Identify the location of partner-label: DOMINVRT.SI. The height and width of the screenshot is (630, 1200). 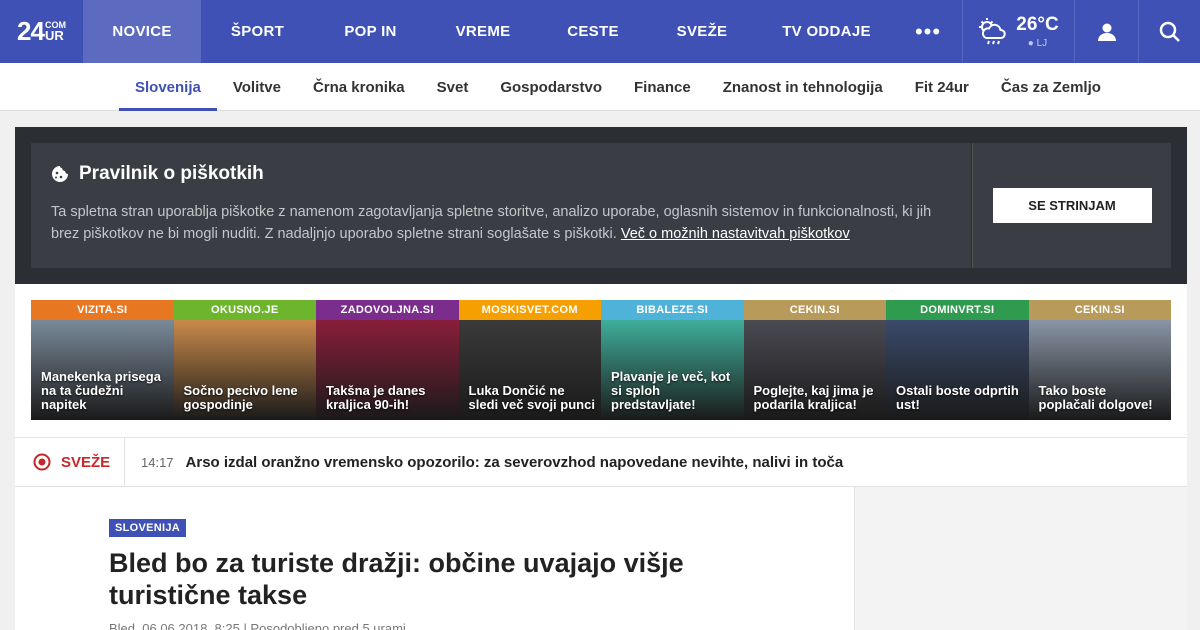
(957, 310).